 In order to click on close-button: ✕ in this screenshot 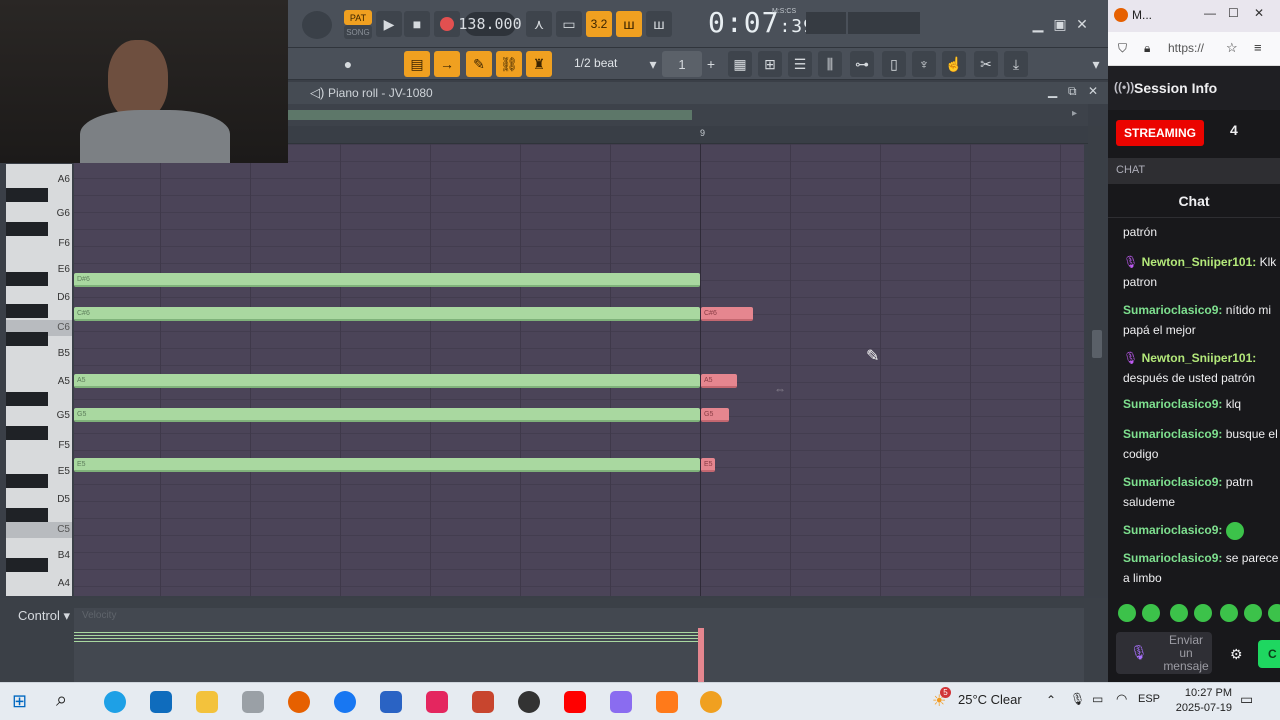, I will do `click(1082, 24)`.